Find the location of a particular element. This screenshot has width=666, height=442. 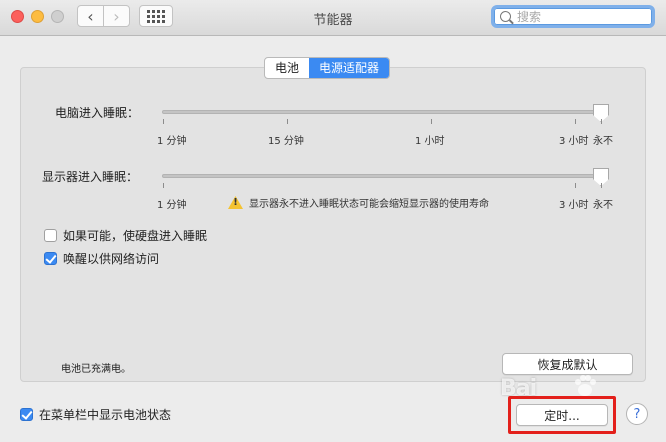

computer-sleep-slider is located at coordinates (385, 112).